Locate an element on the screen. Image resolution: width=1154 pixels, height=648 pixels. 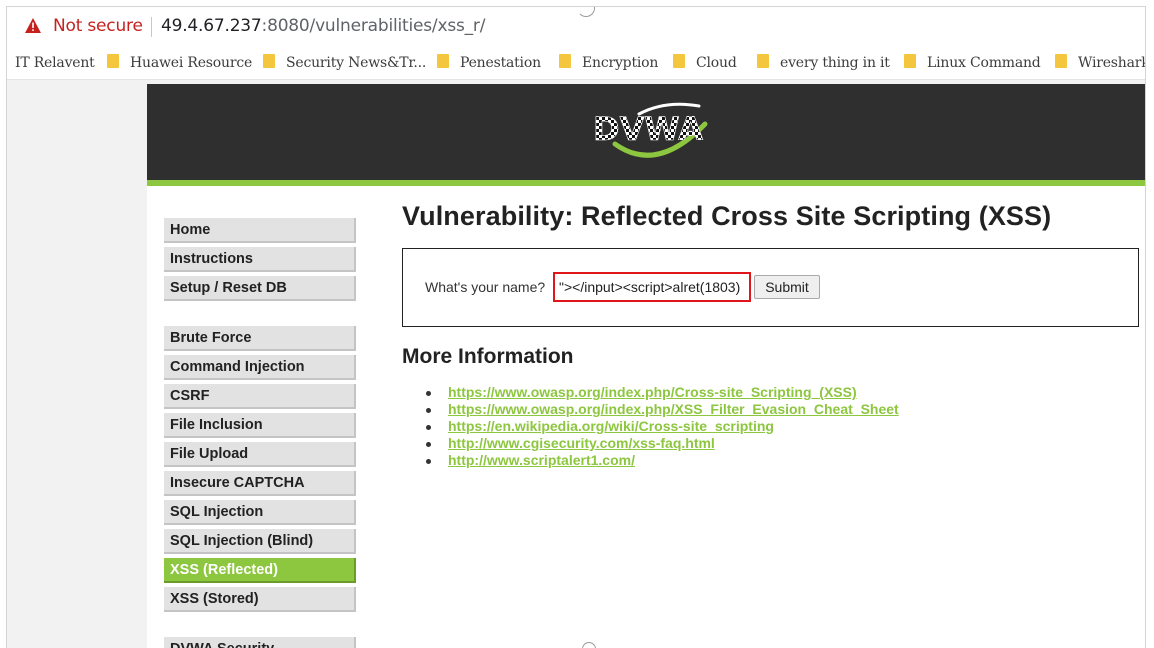
bookmark-folder-huawei-resource: Huawei Resource is located at coordinates (179, 63).